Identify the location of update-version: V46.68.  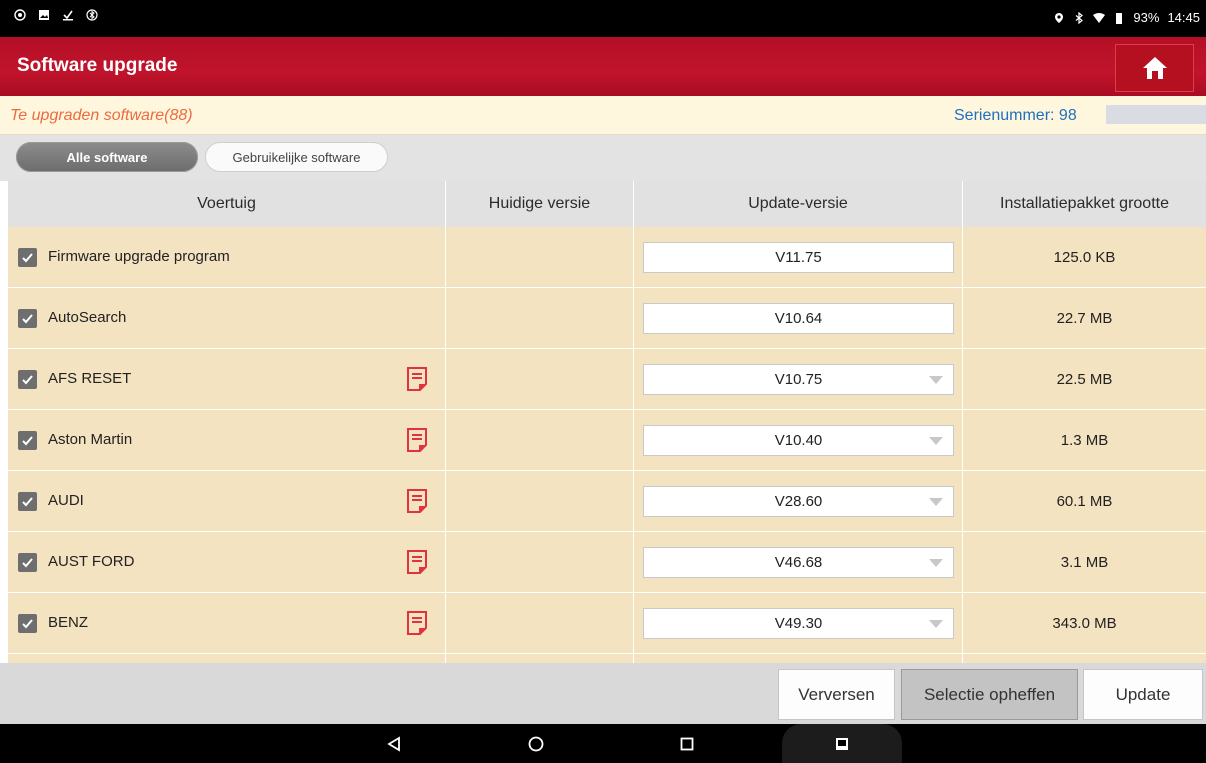
(798, 562).